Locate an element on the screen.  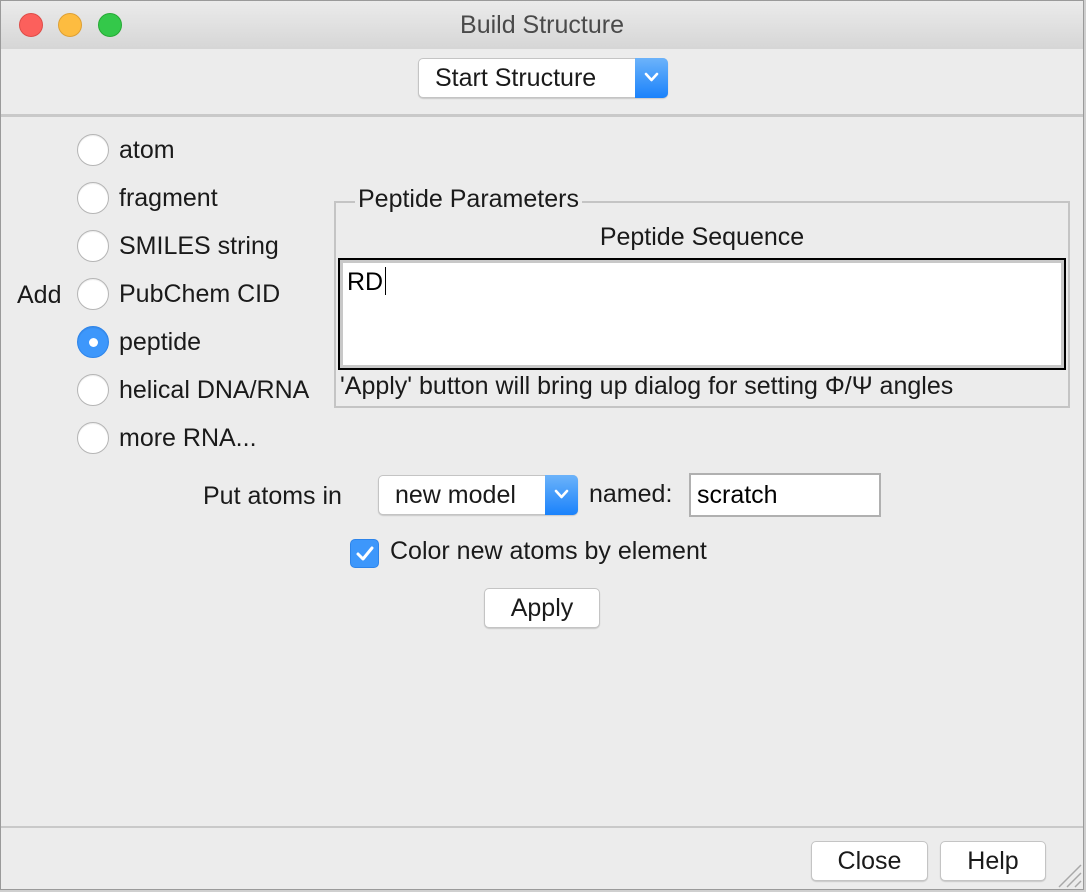
put-atoms-label: Put atoms in is located at coordinates (272, 496).